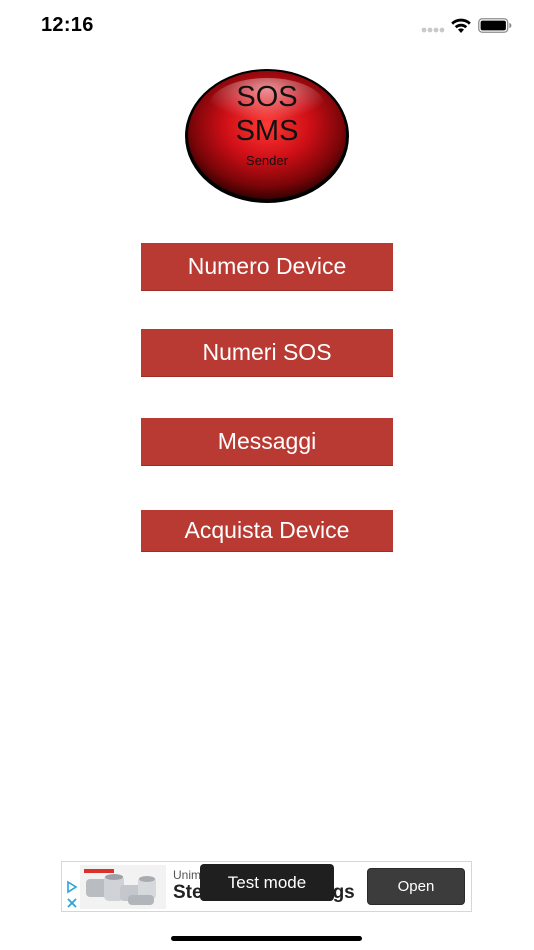  I want to click on messaggi-button: Messaggi, so click(267, 442).